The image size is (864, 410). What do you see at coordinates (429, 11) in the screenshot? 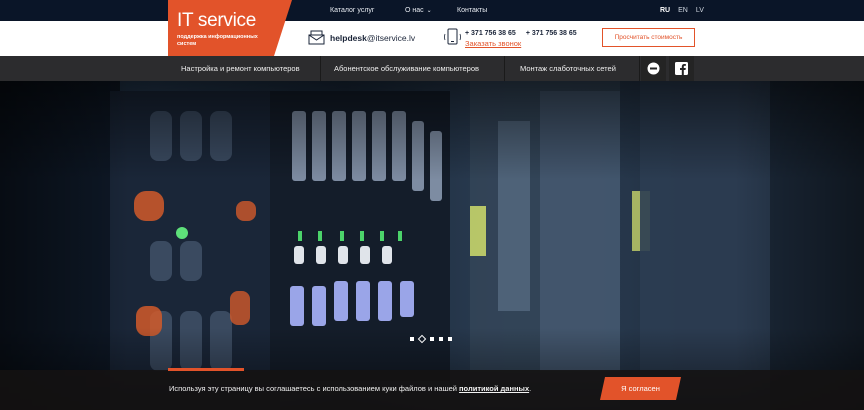
I see `chevron-down-icon: ⌄` at bounding box center [429, 11].